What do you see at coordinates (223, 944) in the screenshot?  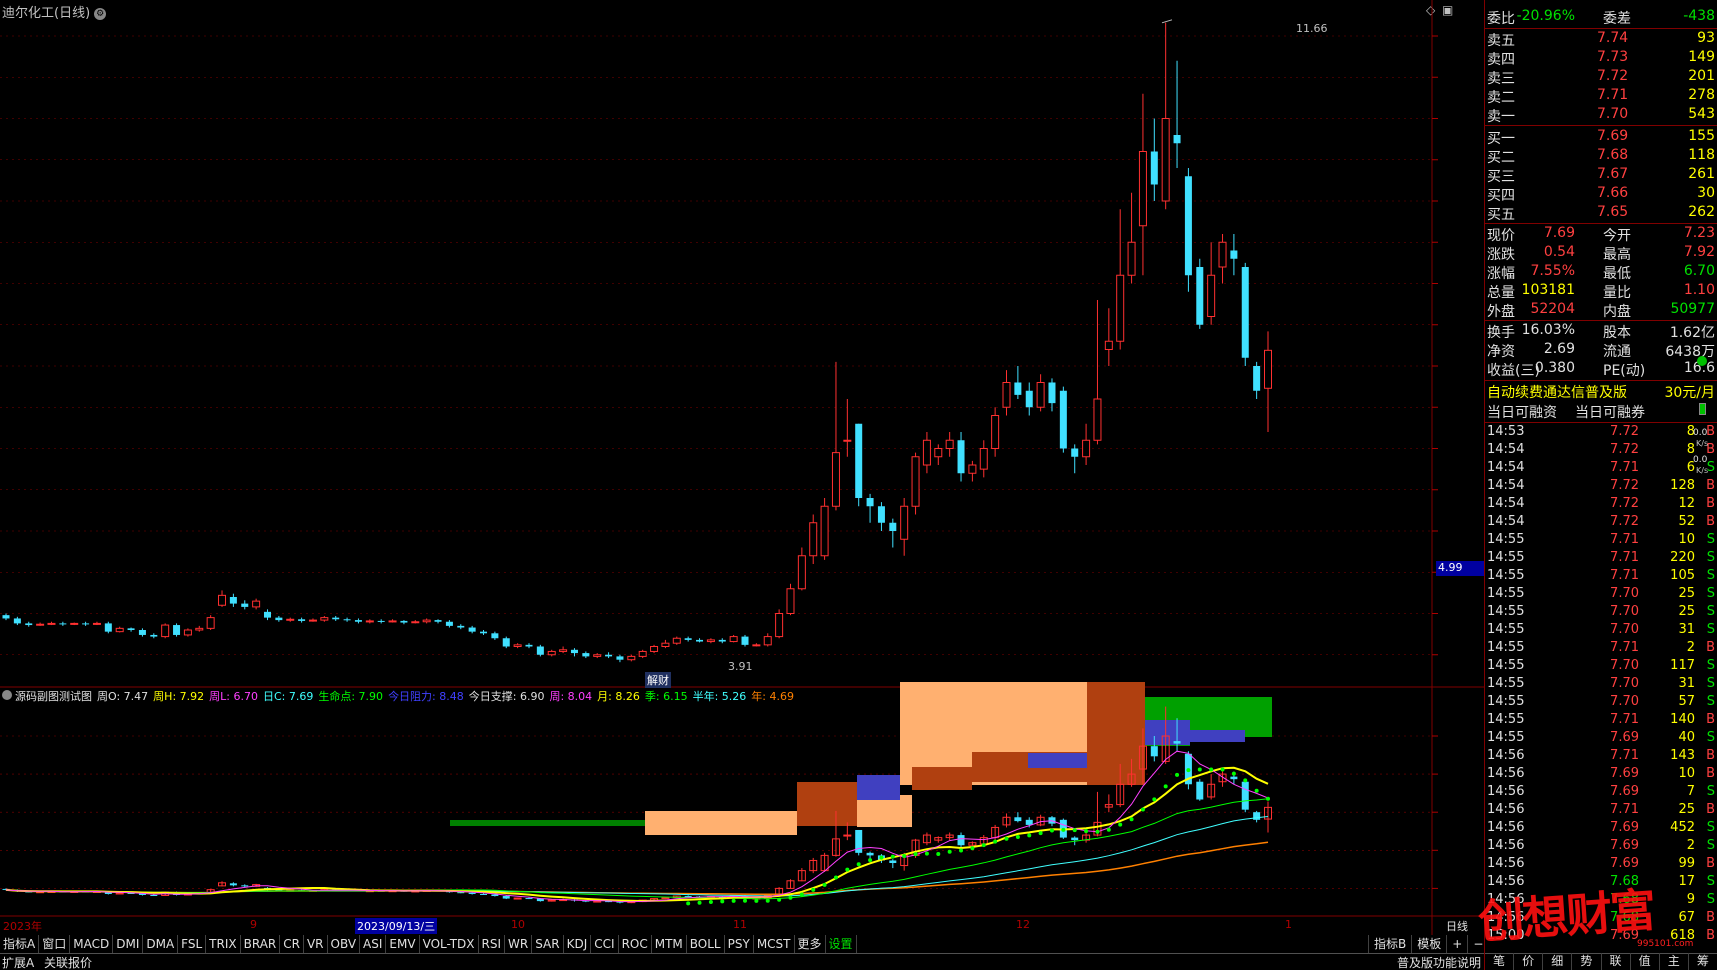 I see `tab-6: TRIX` at bounding box center [223, 944].